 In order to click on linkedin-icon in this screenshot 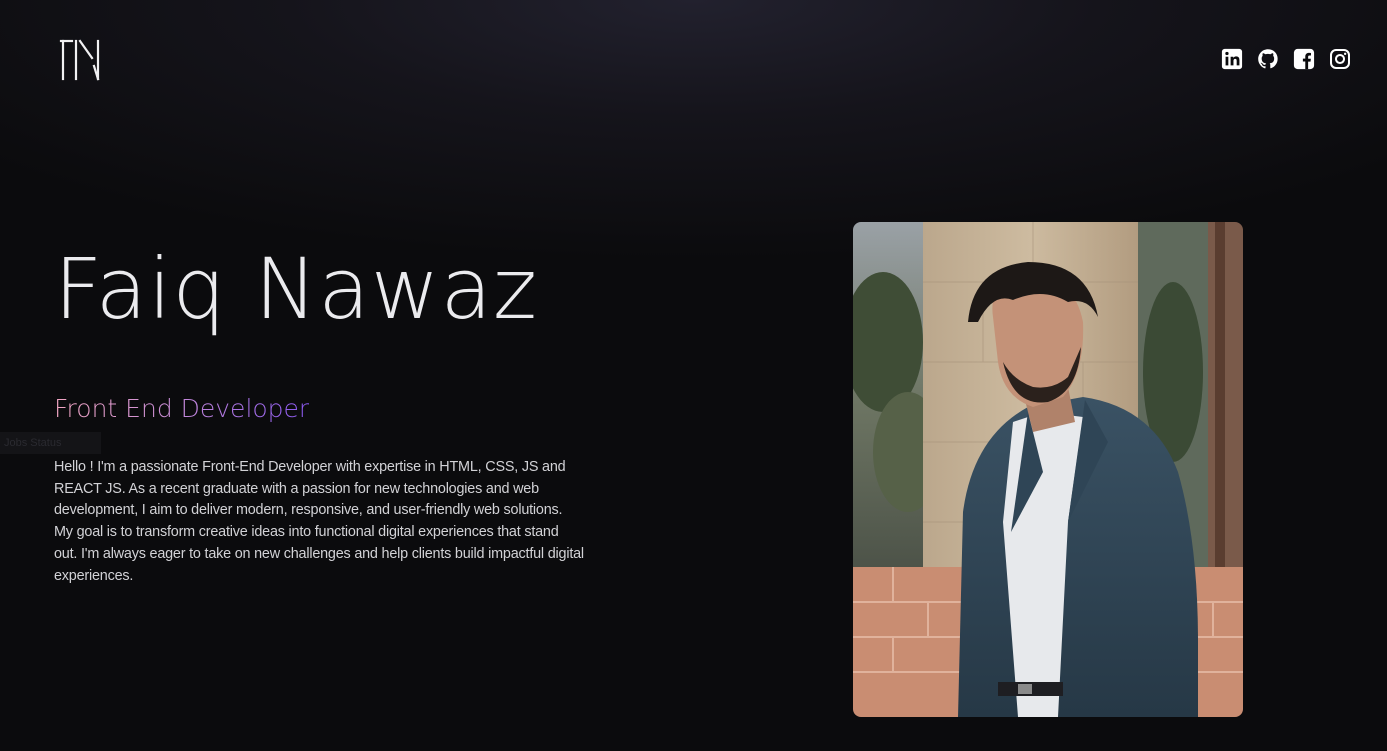, I will do `click(1232, 59)`.